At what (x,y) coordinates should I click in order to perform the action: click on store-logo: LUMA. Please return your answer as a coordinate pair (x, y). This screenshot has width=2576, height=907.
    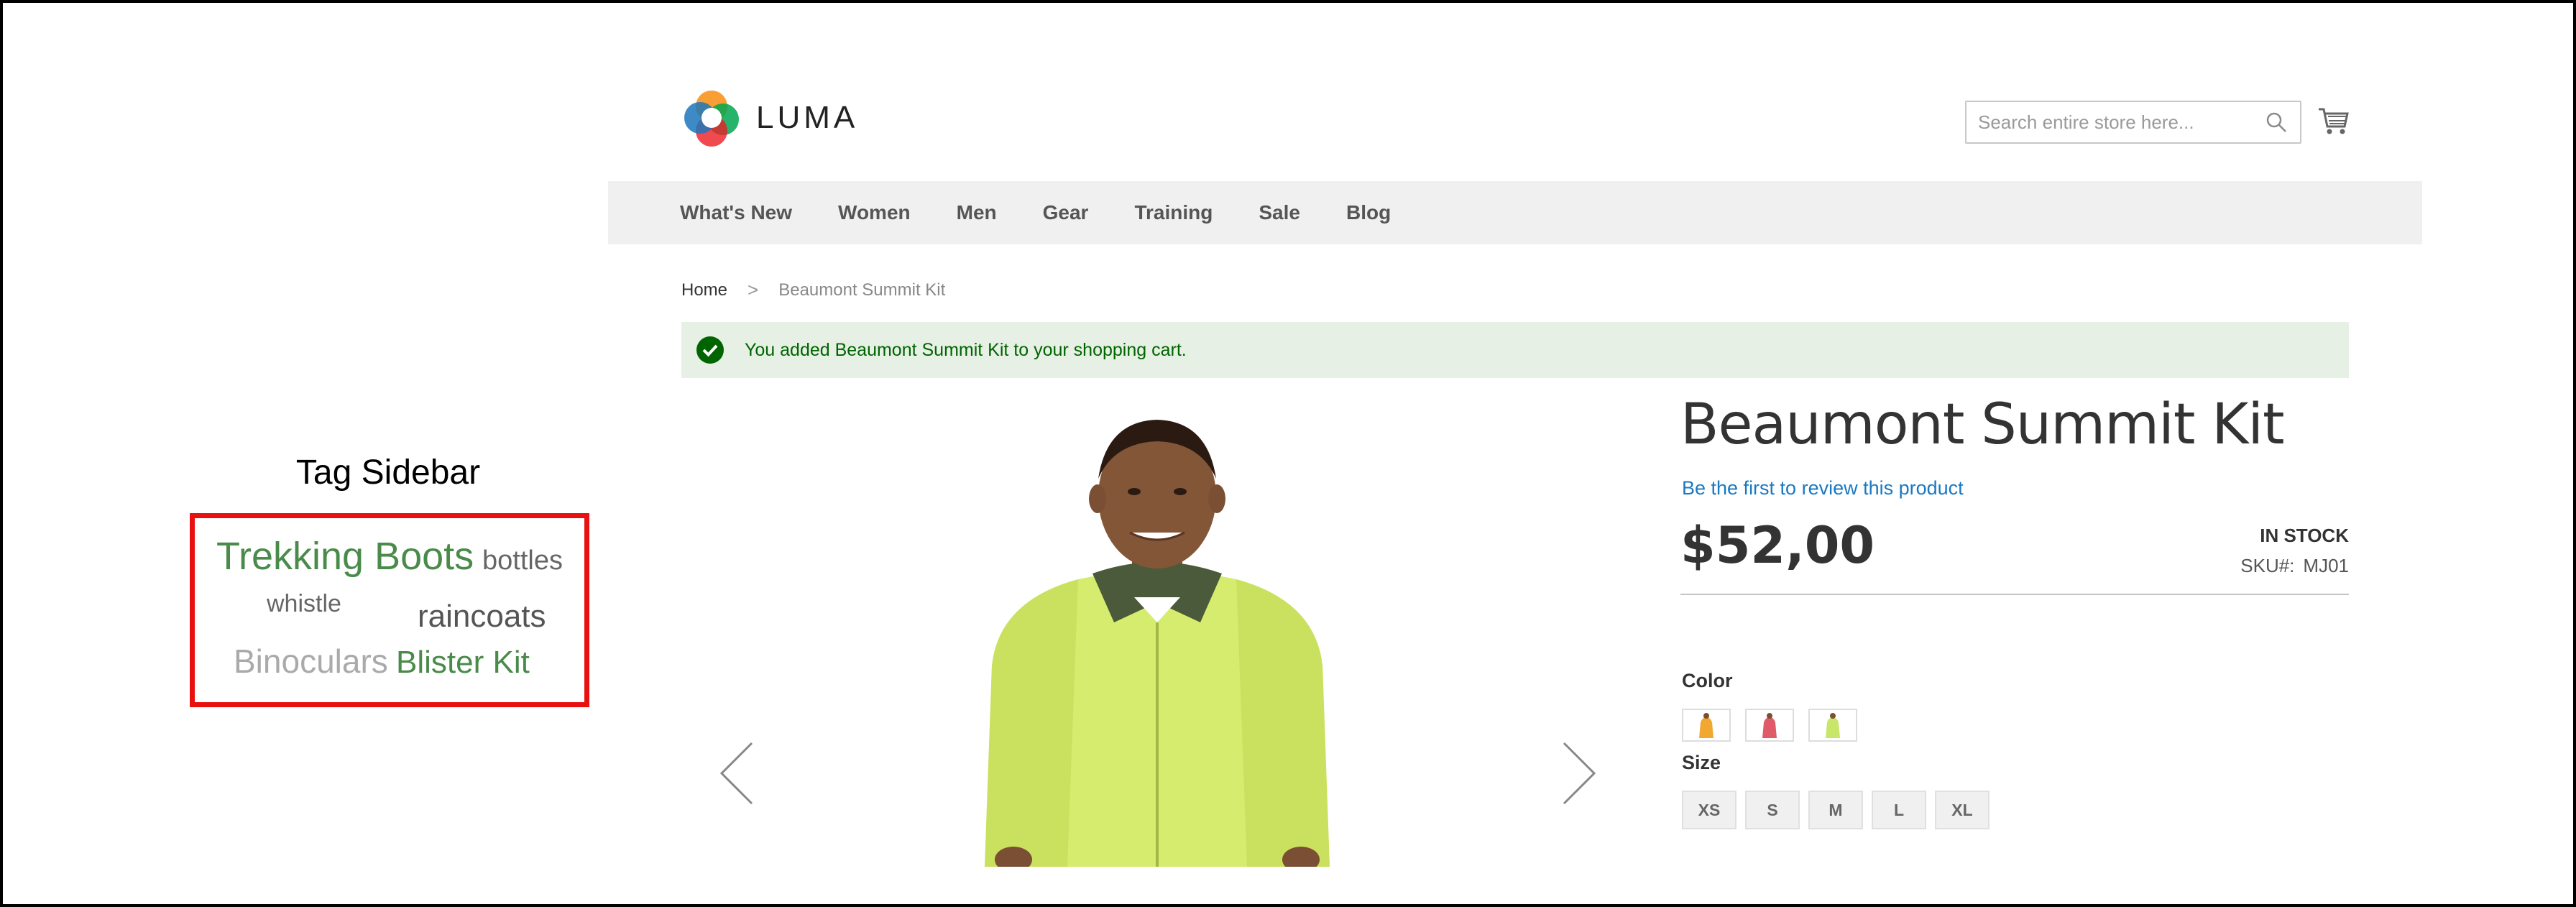
    Looking at the image, I should click on (769, 117).